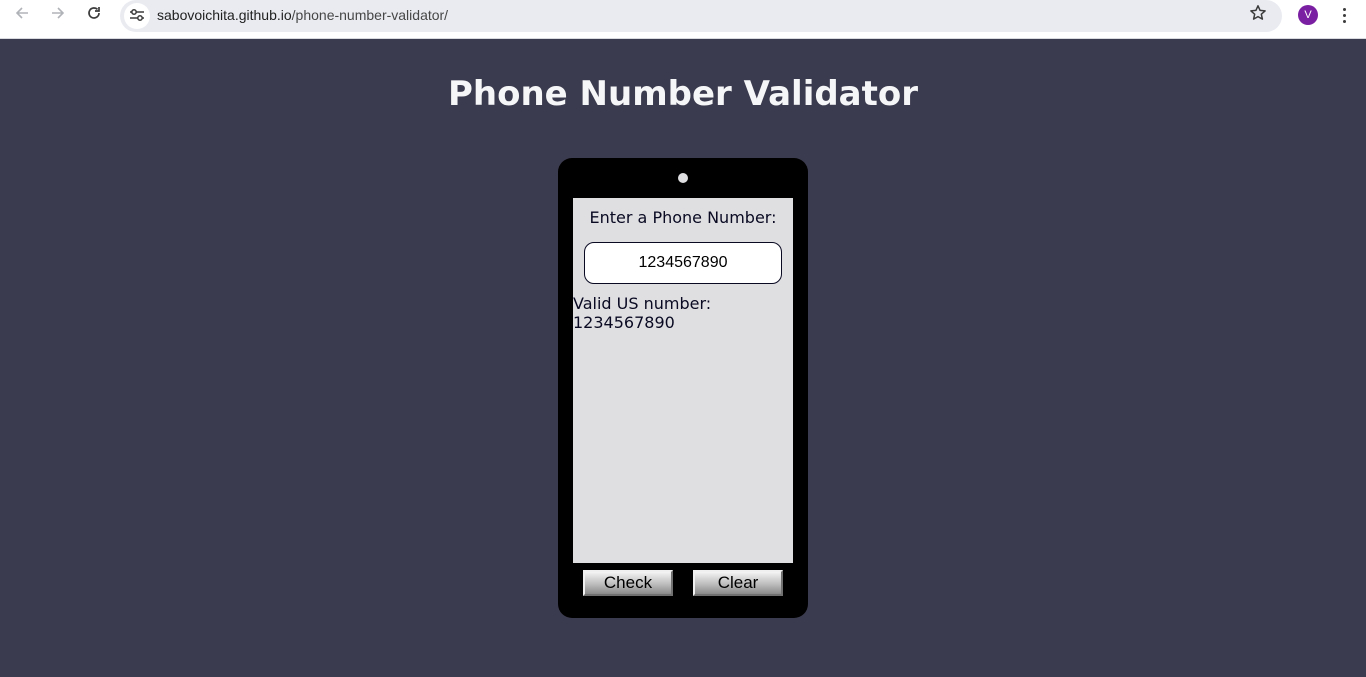 This screenshot has height=677, width=1366. Describe the element at coordinates (370, 15) in the screenshot. I see `url-path: /phone-number-validator/` at that location.